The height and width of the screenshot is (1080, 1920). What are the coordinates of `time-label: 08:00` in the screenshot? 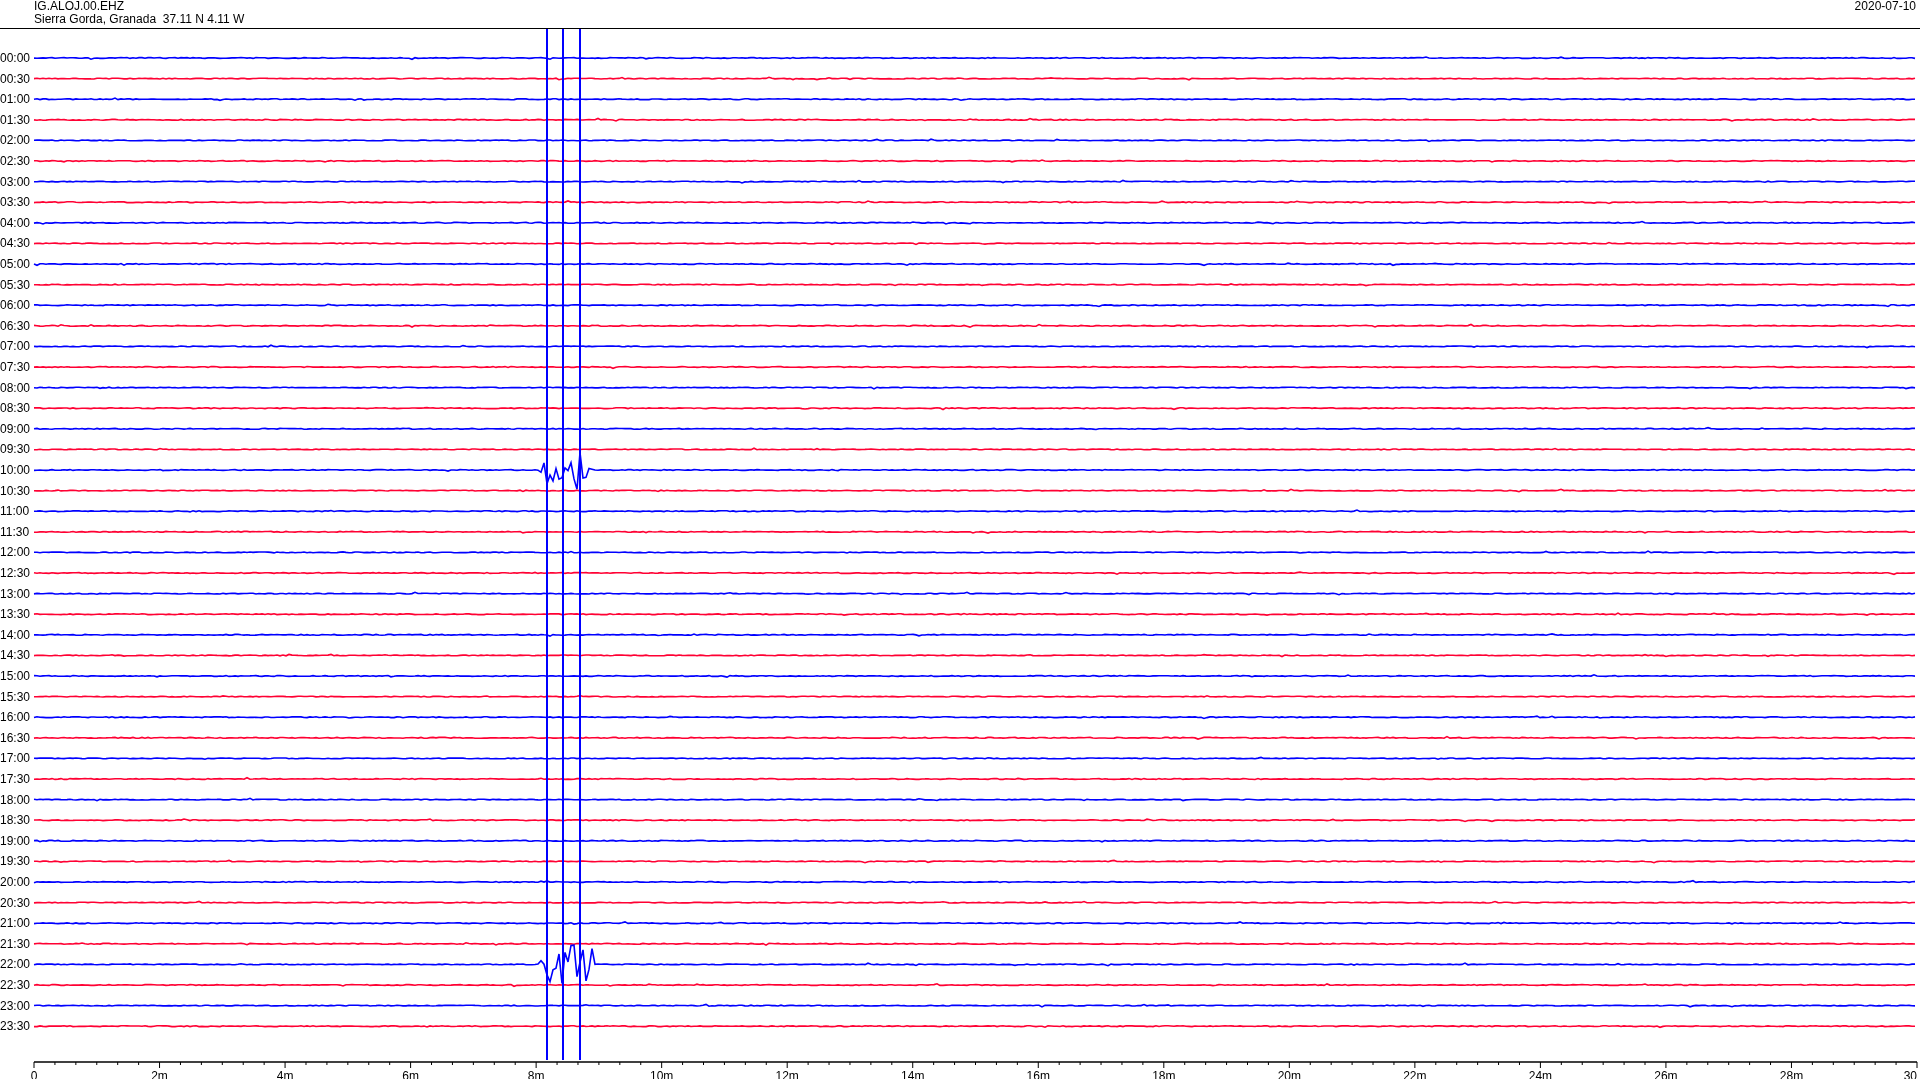 It's located at (15, 387).